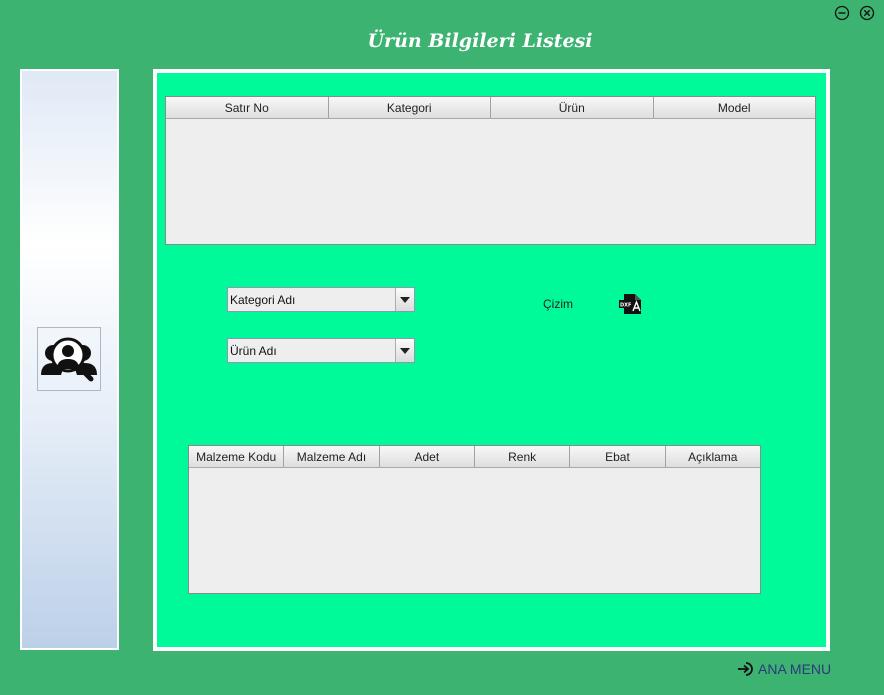 The image size is (884, 695). I want to click on column-header-quantity: Adet, so click(427, 456).